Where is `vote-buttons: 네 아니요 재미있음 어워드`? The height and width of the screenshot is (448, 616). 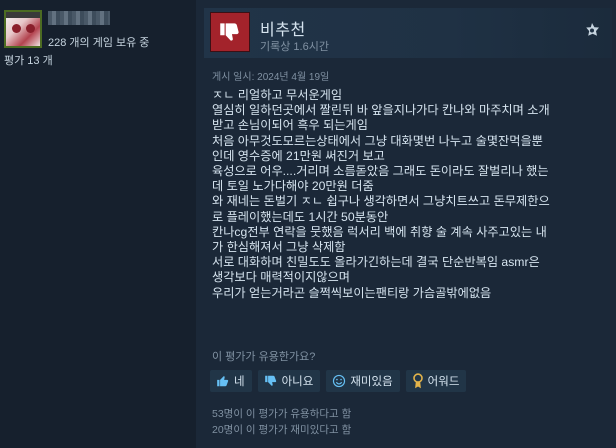 vote-buttons: 네 아니요 재미있음 어워드 is located at coordinates (338, 382).